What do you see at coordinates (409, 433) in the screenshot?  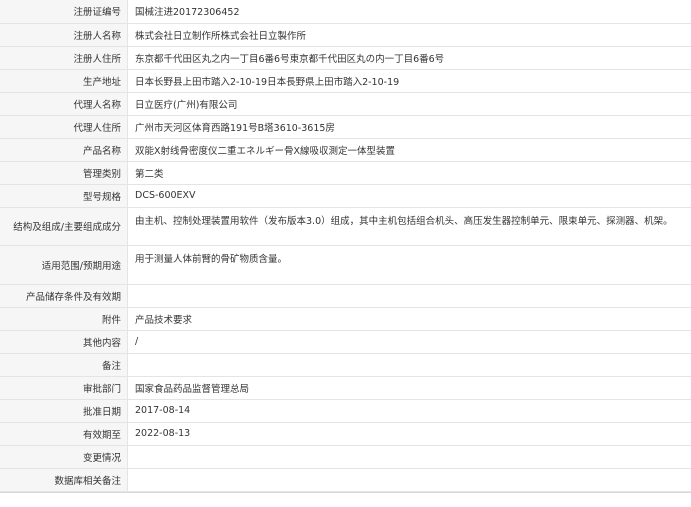 I see `row-value: 2022-08-13` at bounding box center [409, 433].